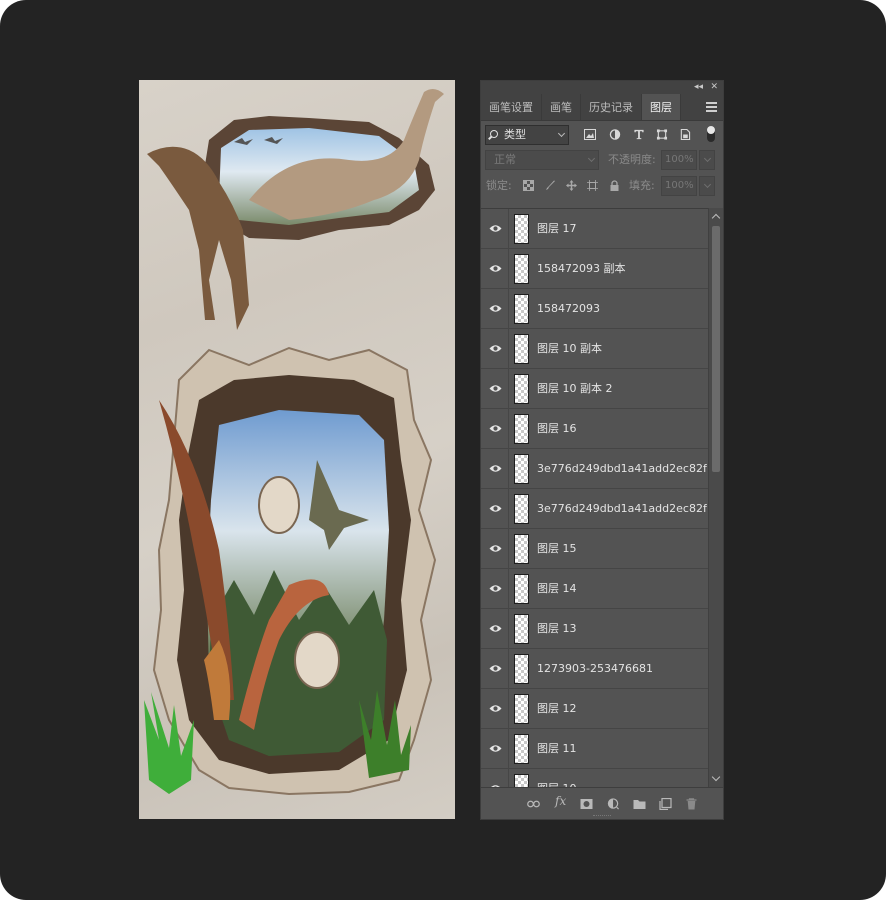 The image size is (886, 900). Describe the element at coordinates (716, 777) in the screenshot. I see `scroll-down-icon` at that location.